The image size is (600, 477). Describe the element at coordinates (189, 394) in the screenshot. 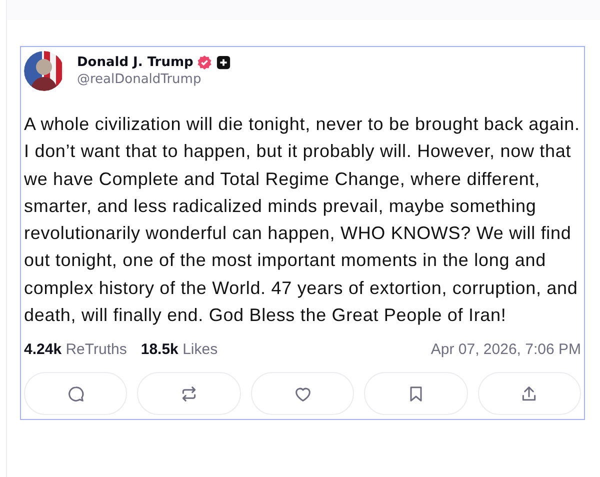

I see `retruth-button` at that location.